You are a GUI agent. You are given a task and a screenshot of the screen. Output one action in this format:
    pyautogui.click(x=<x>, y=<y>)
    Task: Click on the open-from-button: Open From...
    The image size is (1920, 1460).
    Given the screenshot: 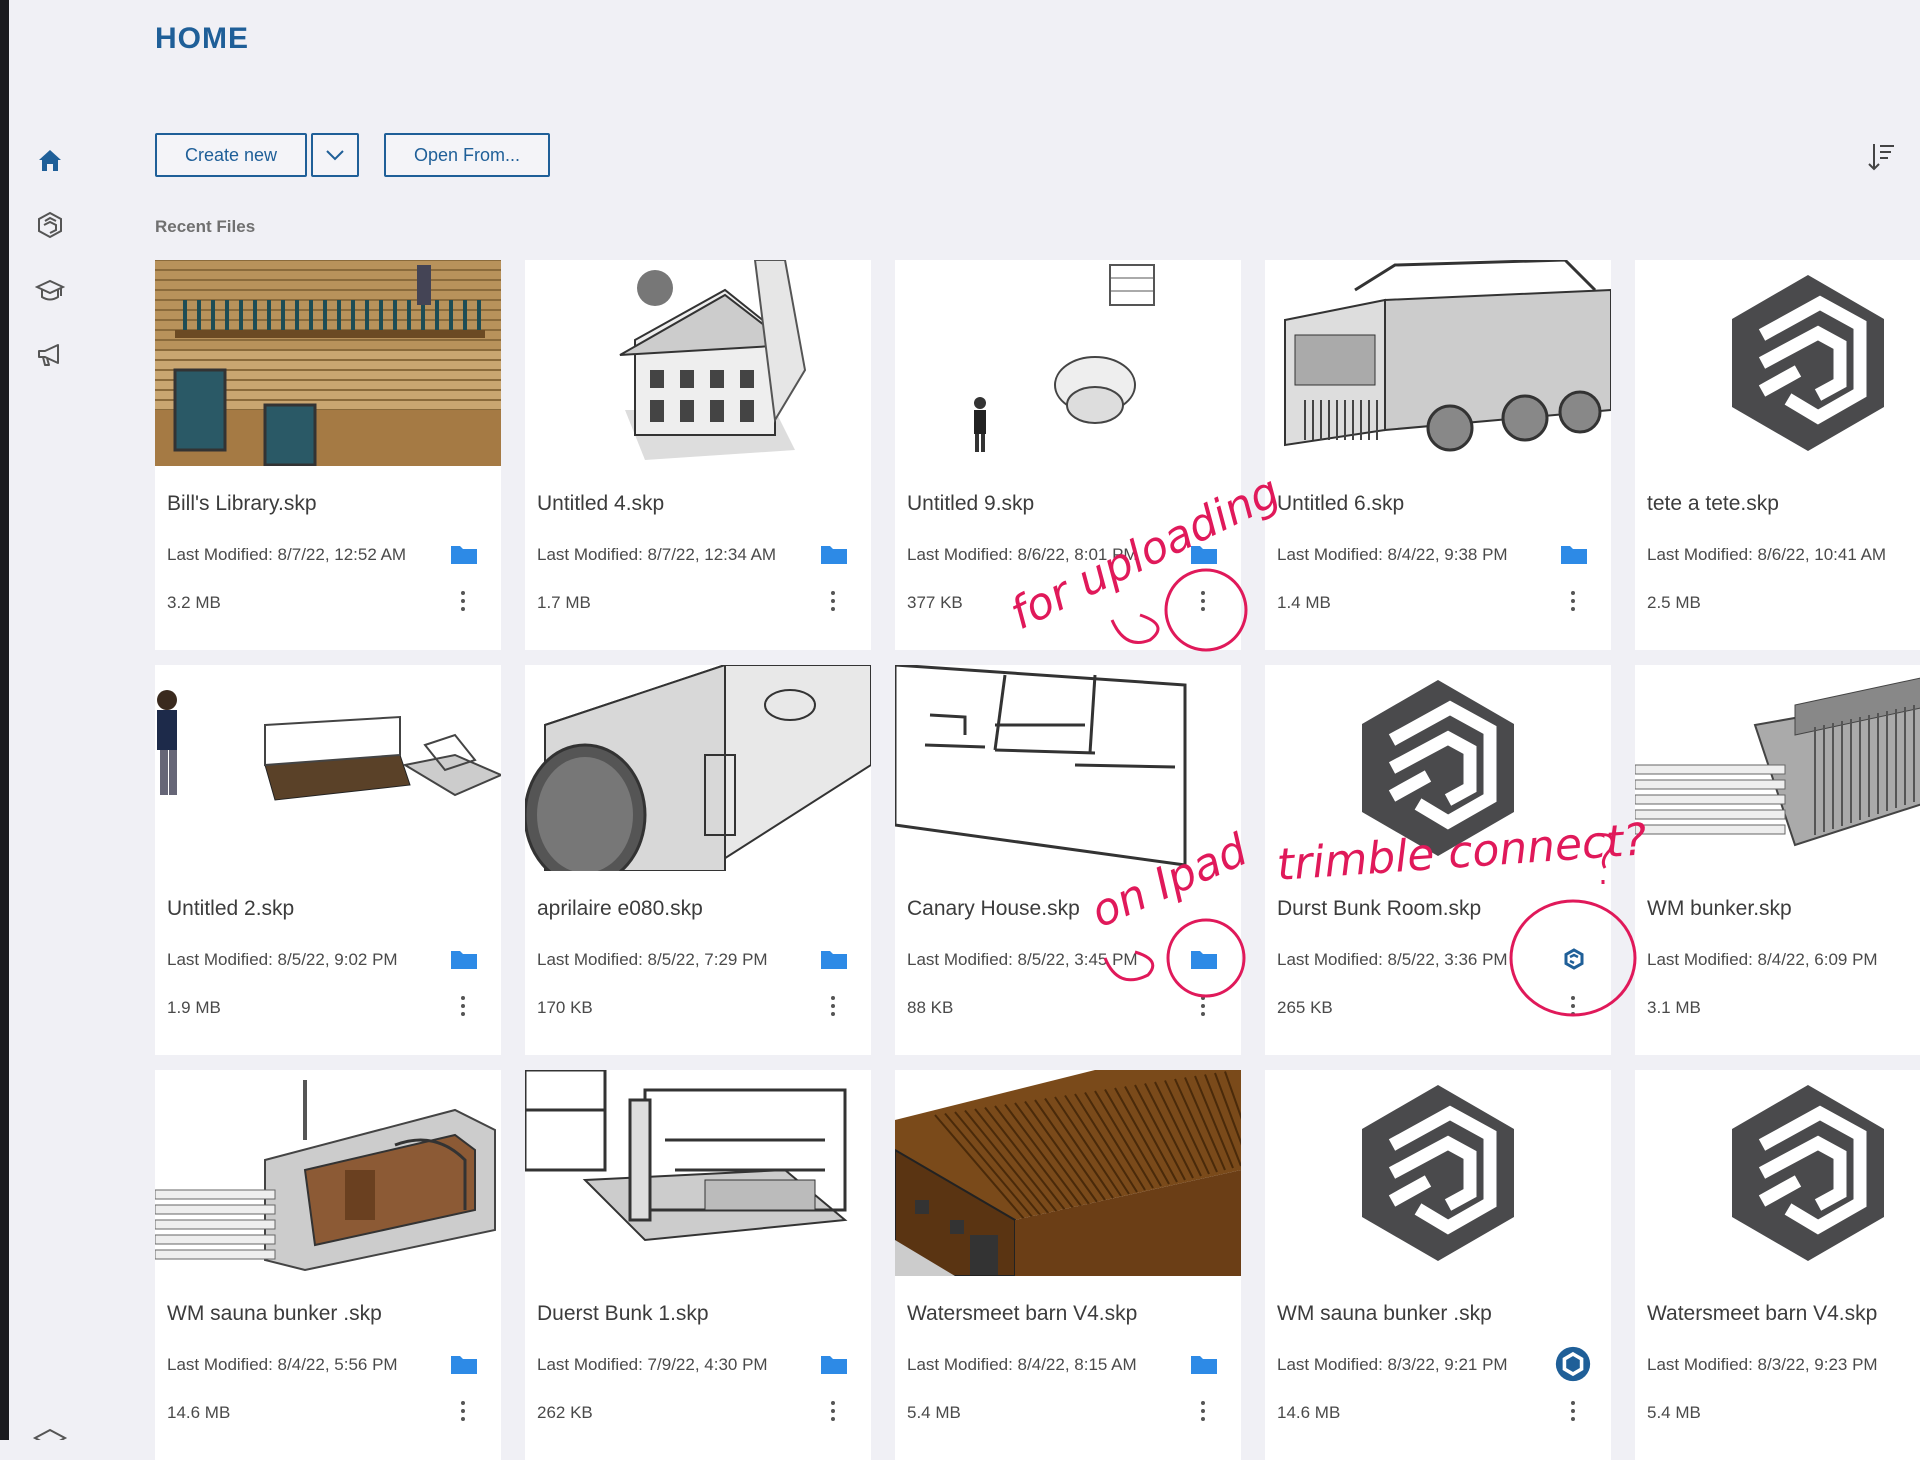 What is the action you would take?
    pyautogui.click(x=467, y=155)
    